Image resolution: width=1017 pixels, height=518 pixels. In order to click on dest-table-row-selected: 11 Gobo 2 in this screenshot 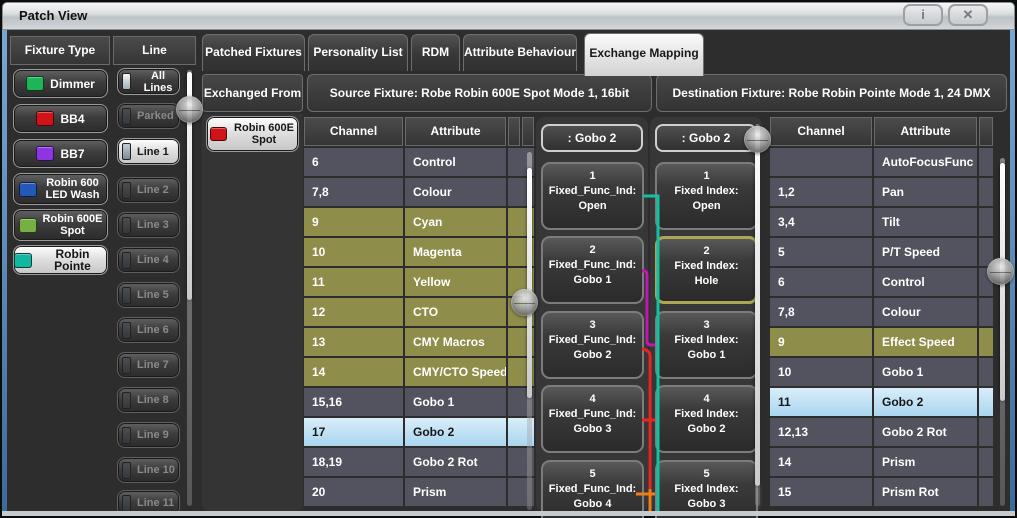, I will do `click(881, 402)`.